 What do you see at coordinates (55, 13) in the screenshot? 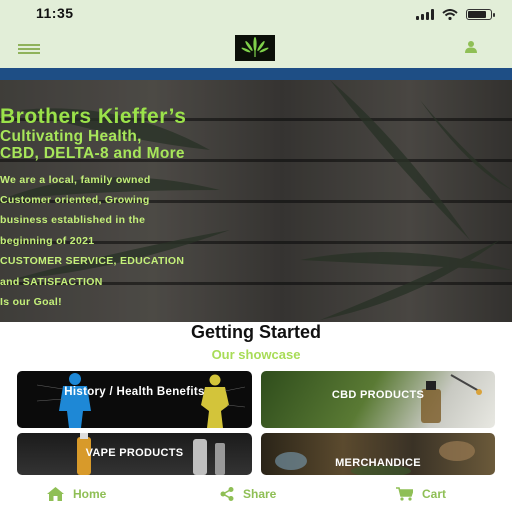
I see `status-time: 11:35` at bounding box center [55, 13].